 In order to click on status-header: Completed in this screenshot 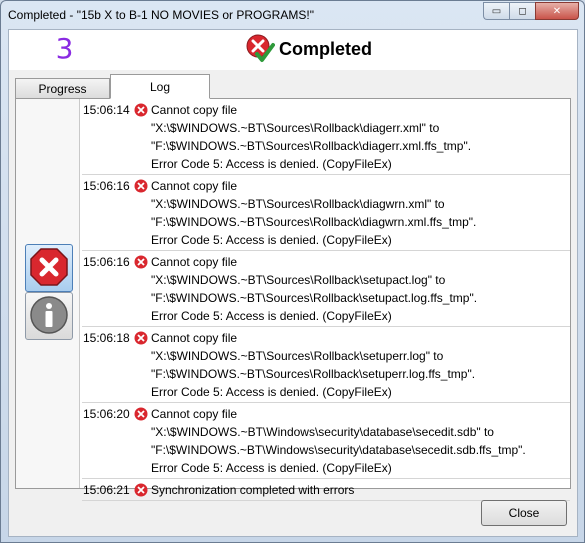, I will do `click(308, 49)`.